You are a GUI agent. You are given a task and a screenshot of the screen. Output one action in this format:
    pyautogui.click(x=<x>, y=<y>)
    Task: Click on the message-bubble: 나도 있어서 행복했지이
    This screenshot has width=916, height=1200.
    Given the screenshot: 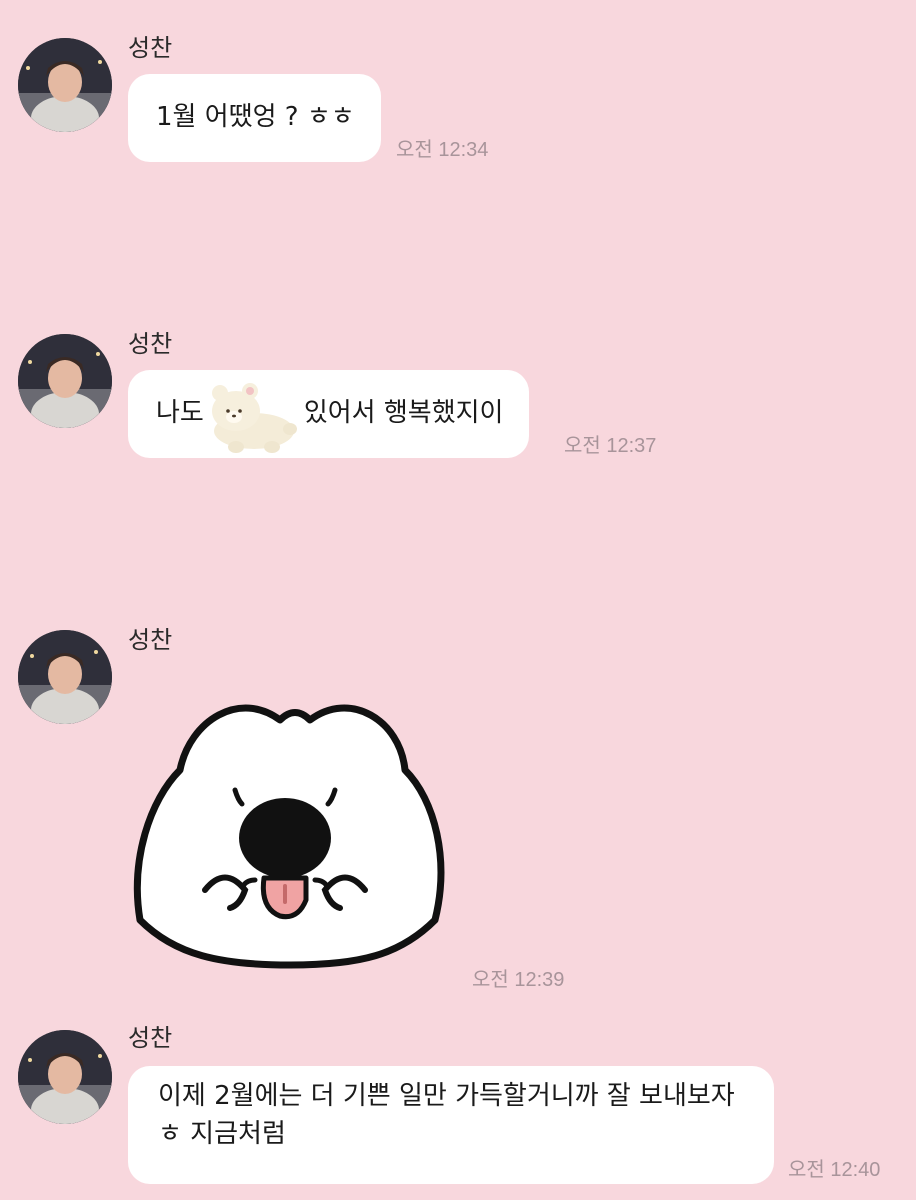 What is the action you would take?
    pyautogui.click(x=329, y=414)
    